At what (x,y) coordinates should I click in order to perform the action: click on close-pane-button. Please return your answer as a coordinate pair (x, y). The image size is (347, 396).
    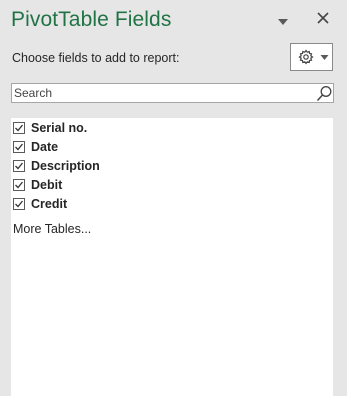
    Looking at the image, I should click on (323, 18).